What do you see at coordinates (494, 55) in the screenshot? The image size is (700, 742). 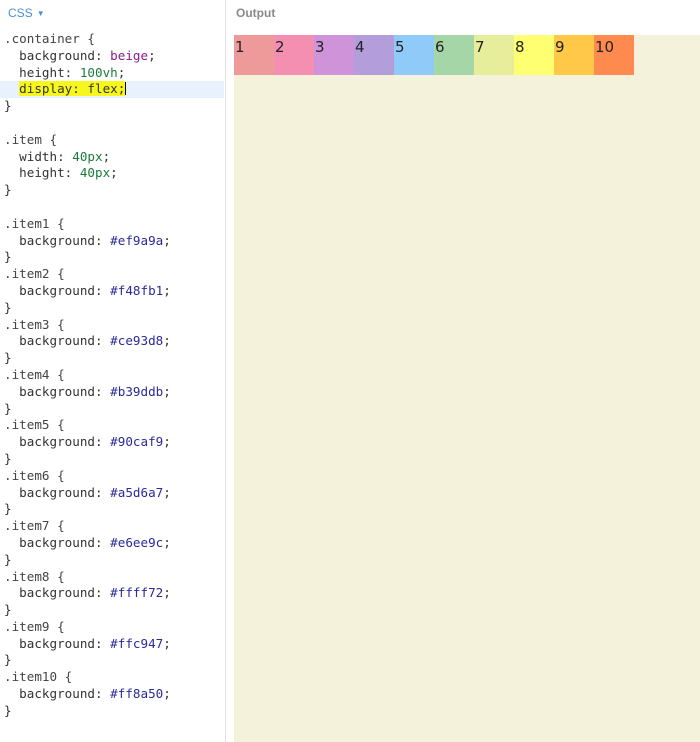 I see `flex-item-7: 7` at bounding box center [494, 55].